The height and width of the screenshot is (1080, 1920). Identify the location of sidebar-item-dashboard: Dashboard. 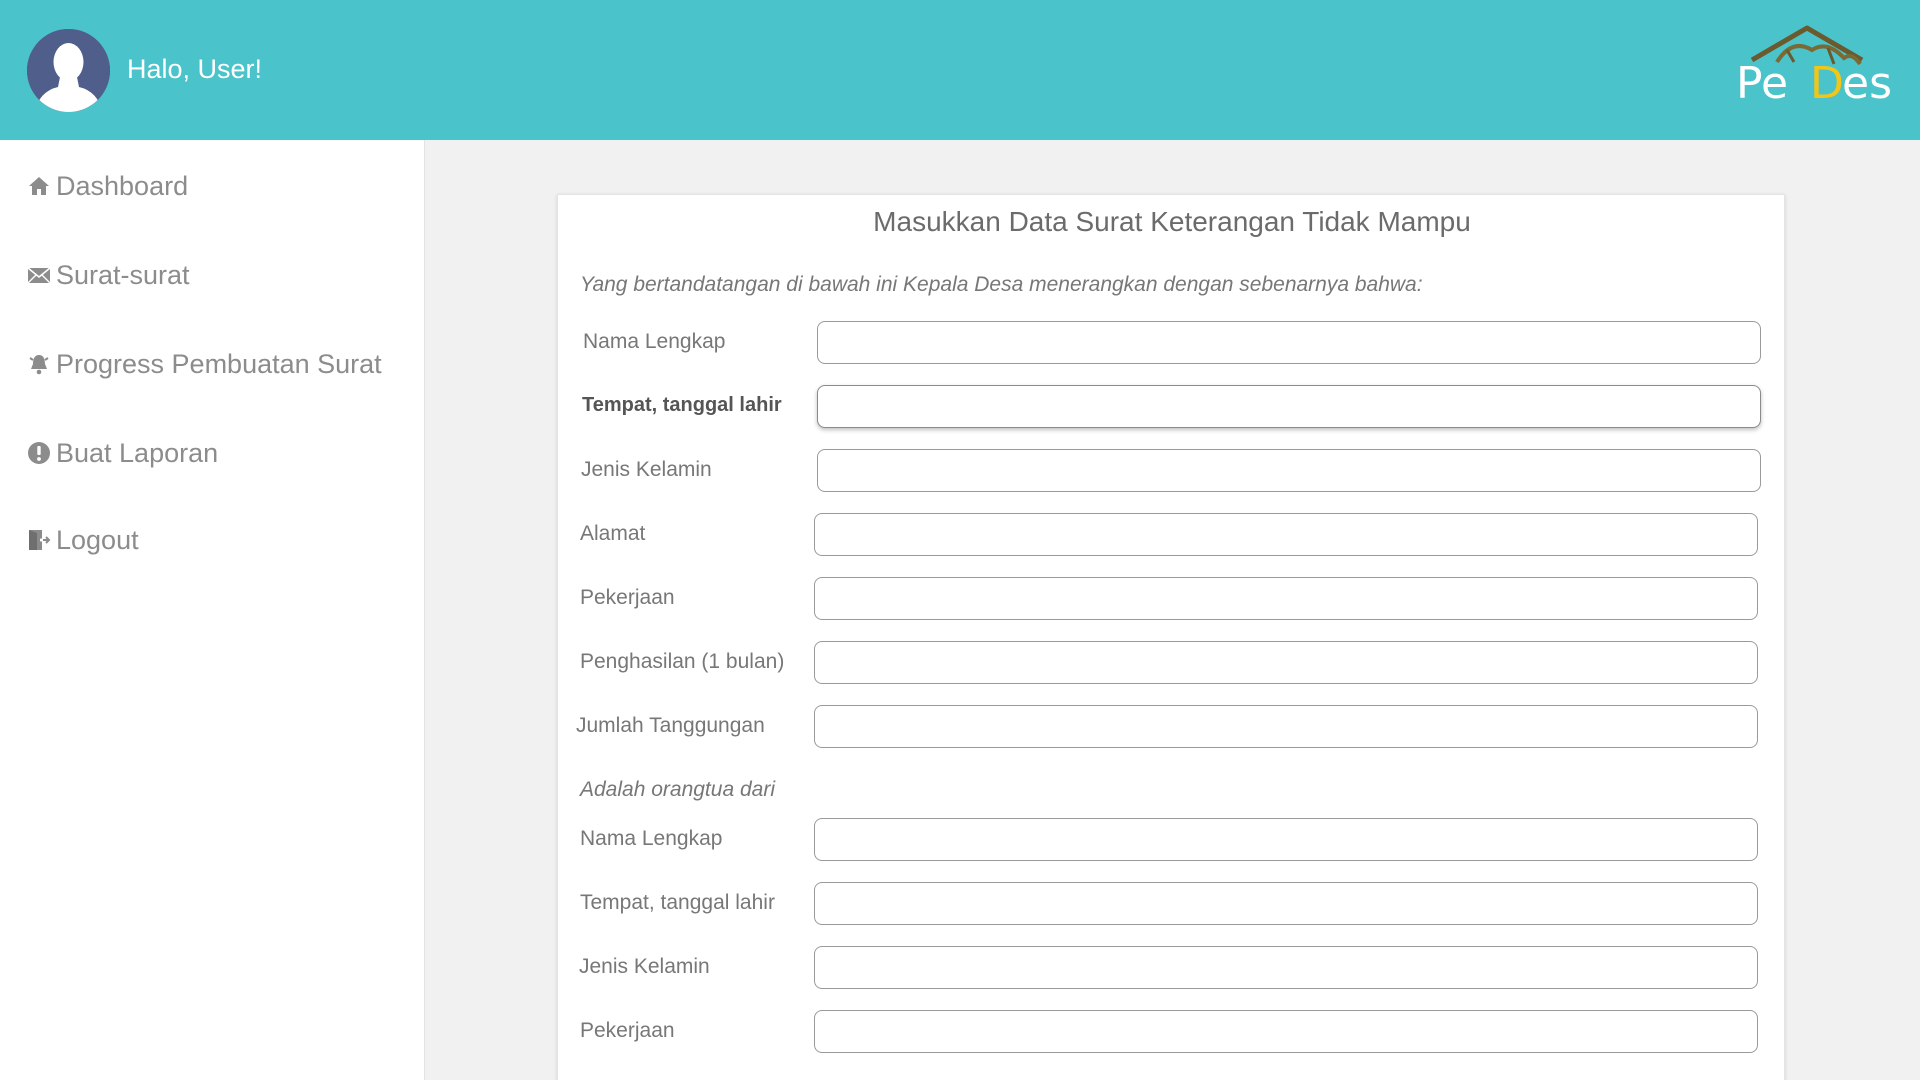
(107, 186).